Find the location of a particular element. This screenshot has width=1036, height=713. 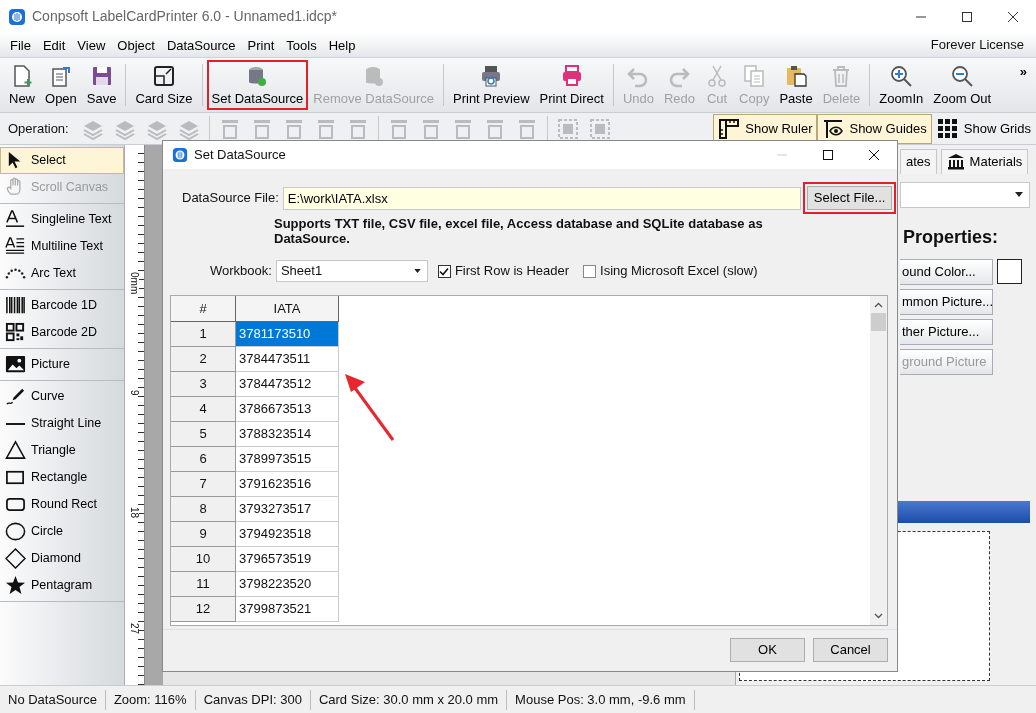

bank-building-icon is located at coordinates (955, 162).